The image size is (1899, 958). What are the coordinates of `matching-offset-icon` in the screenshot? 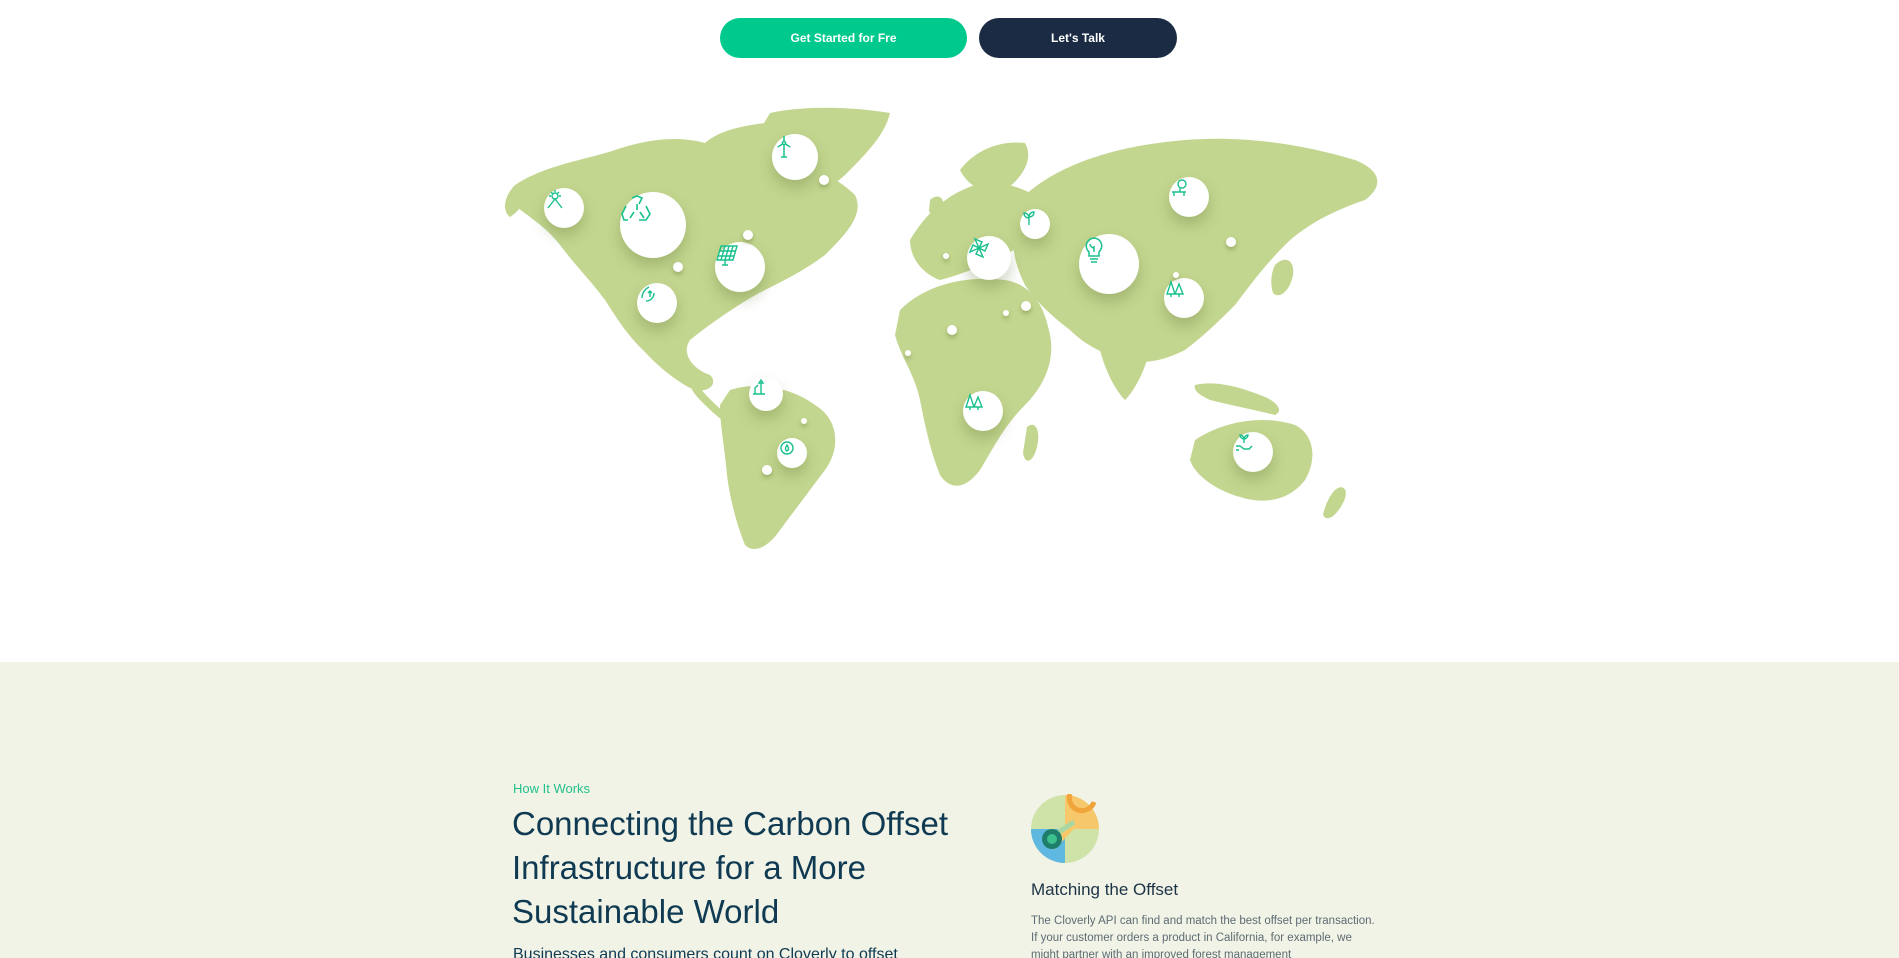 It's located at (1065, 828).